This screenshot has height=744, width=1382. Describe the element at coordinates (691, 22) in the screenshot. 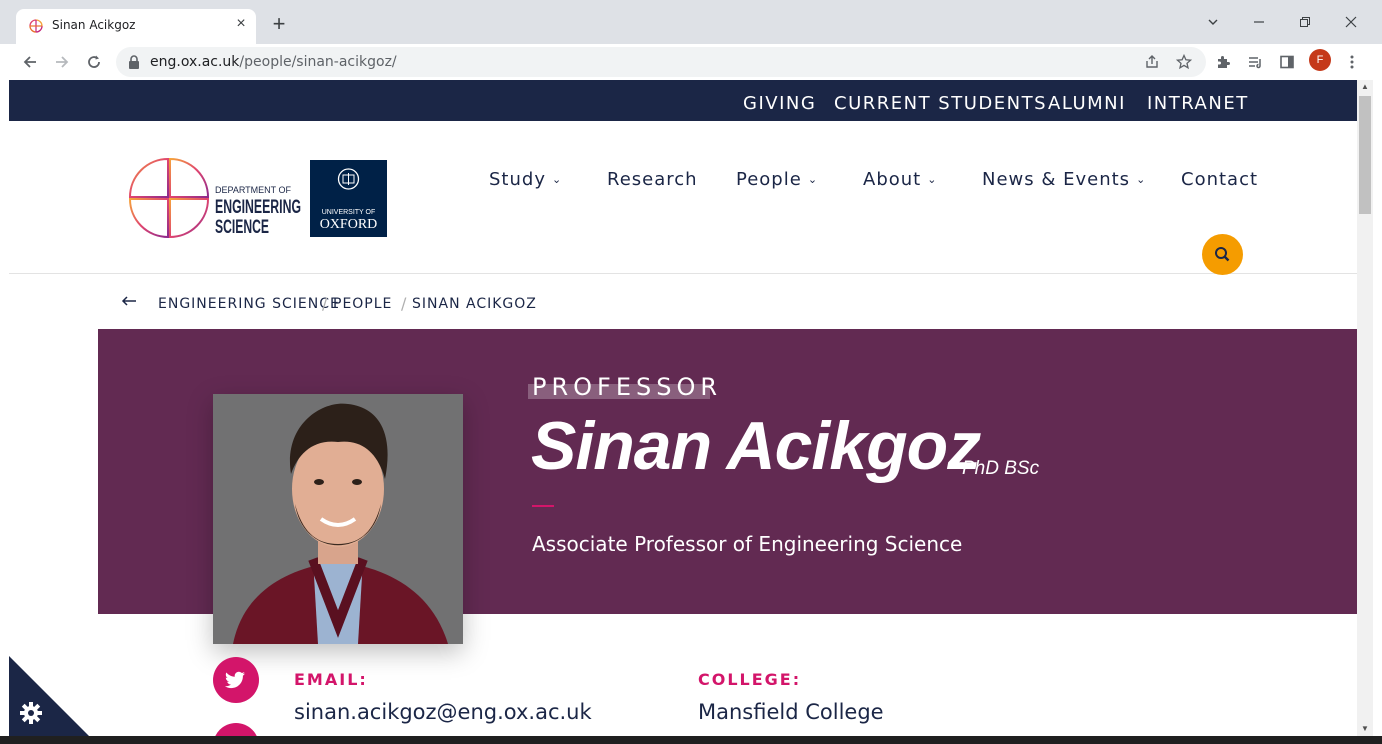

I see `tab-strip: Sinan Acikgoz × +` at that location.